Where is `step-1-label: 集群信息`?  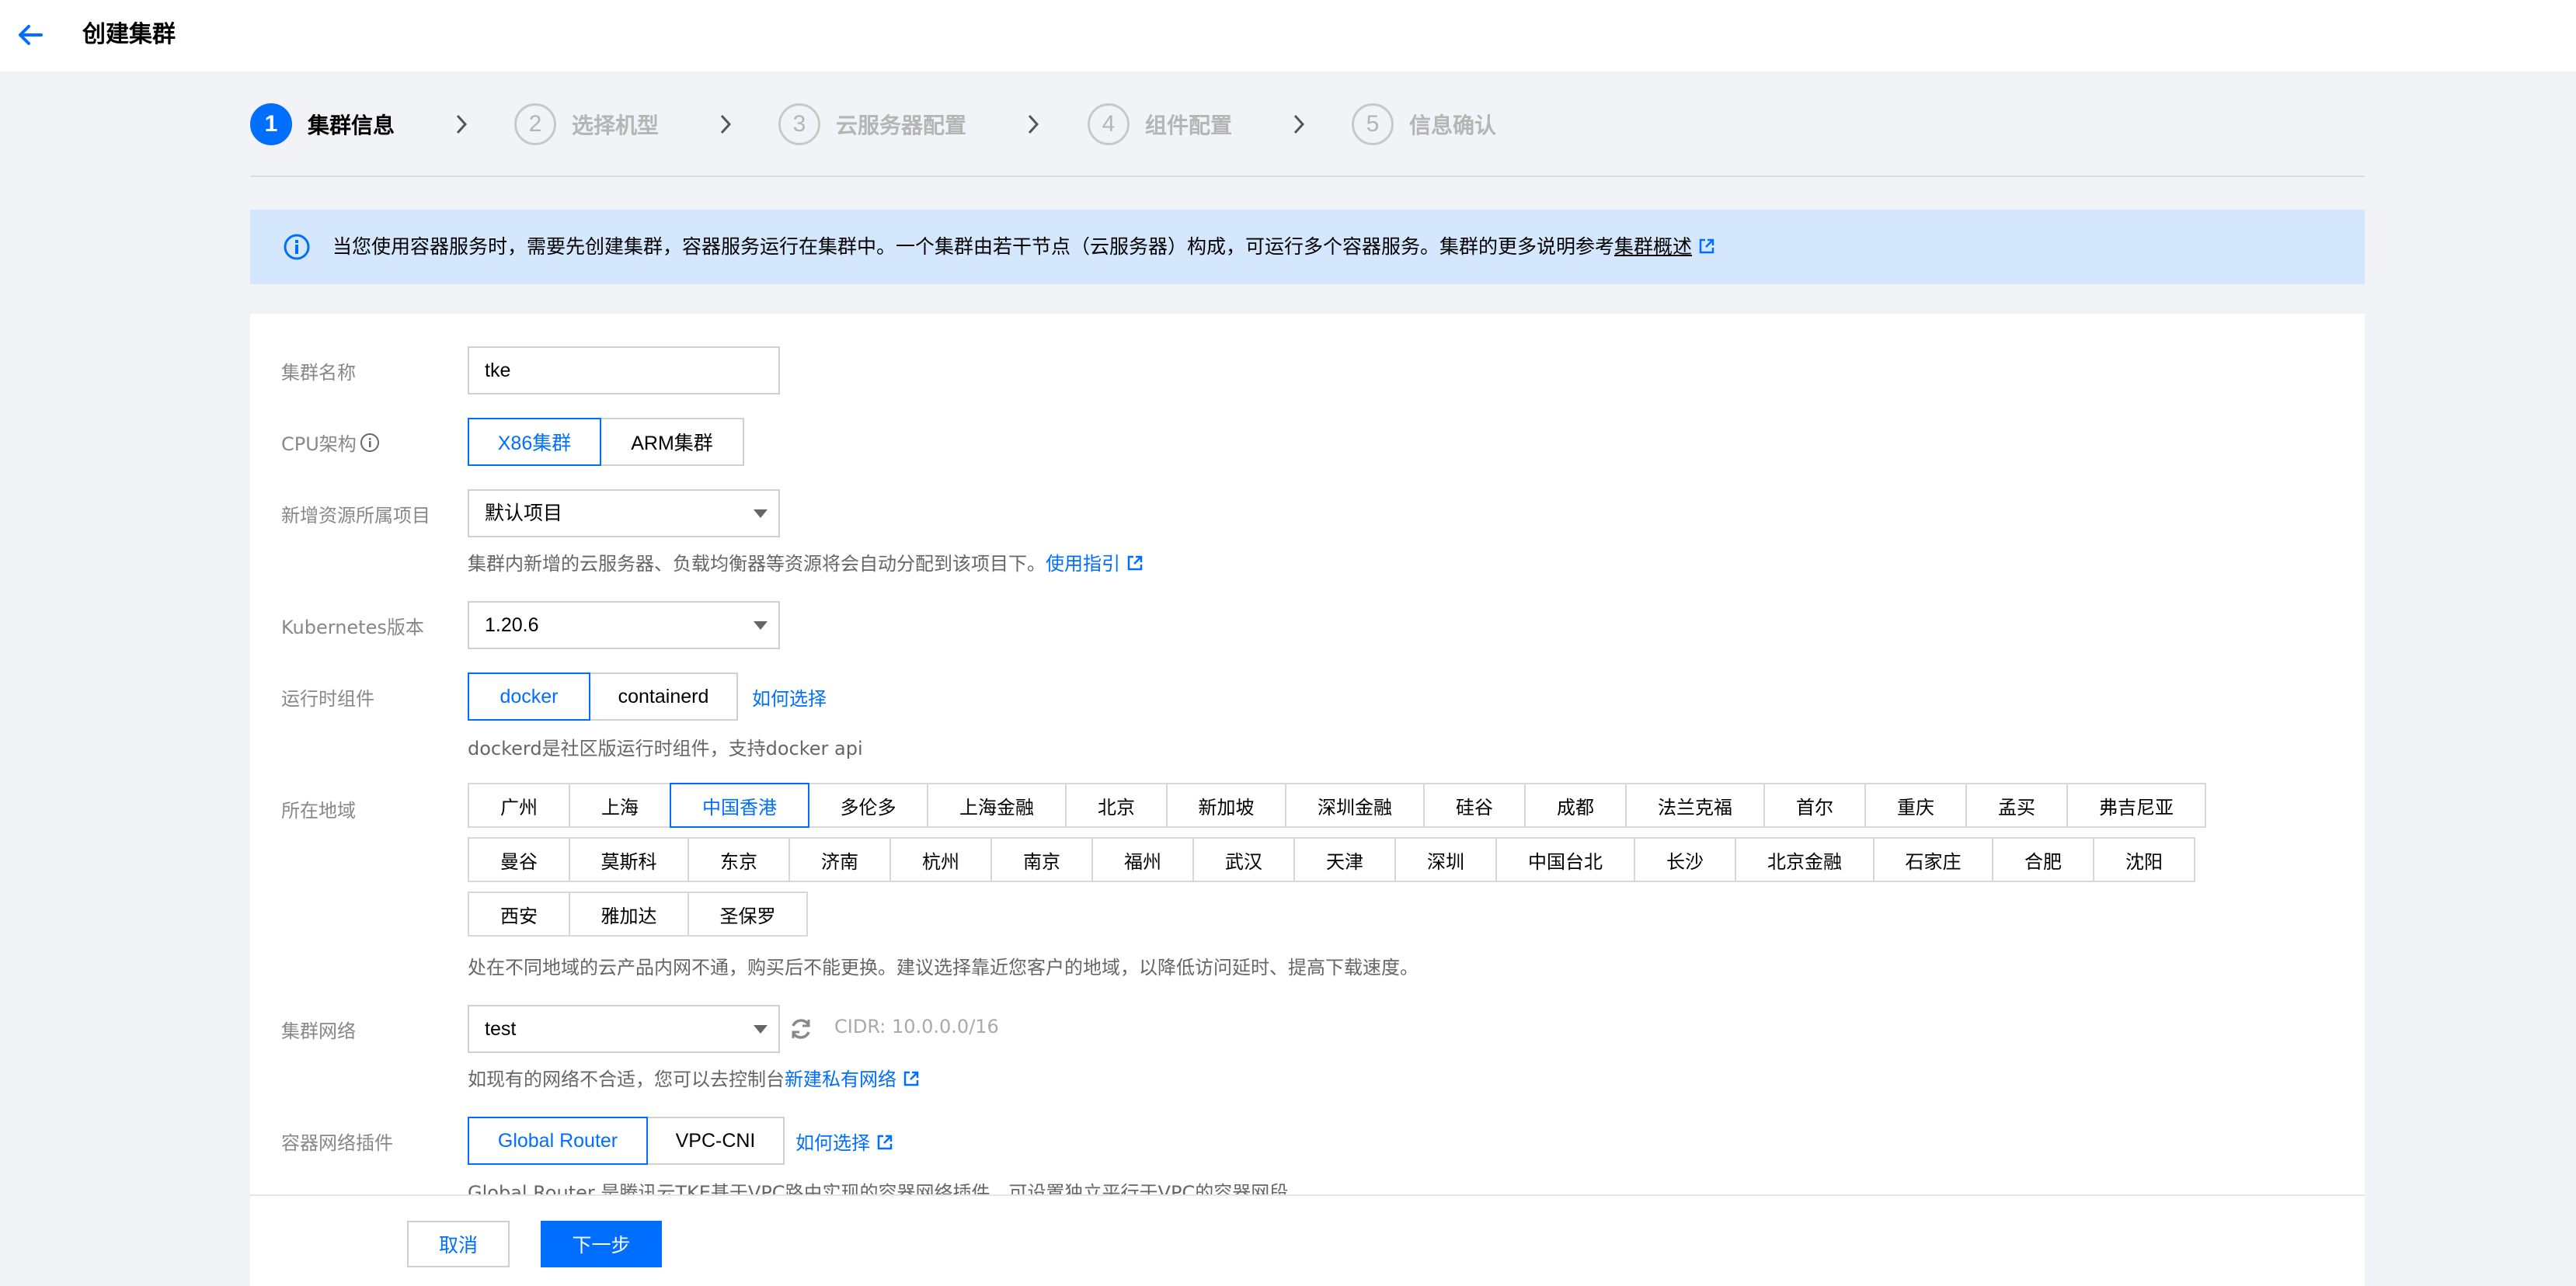 step-1-label: 集群信息 is located at coordinates (351, 125).